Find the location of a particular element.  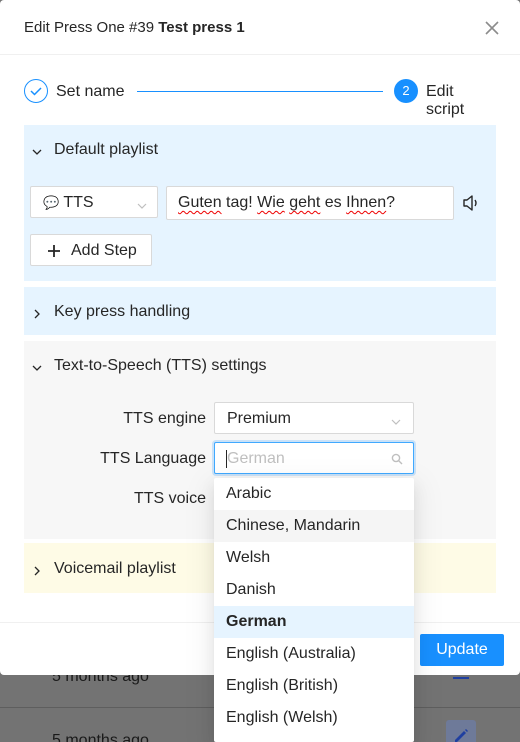

step-edit-script: Edit script is located at coordinates (445, 100).